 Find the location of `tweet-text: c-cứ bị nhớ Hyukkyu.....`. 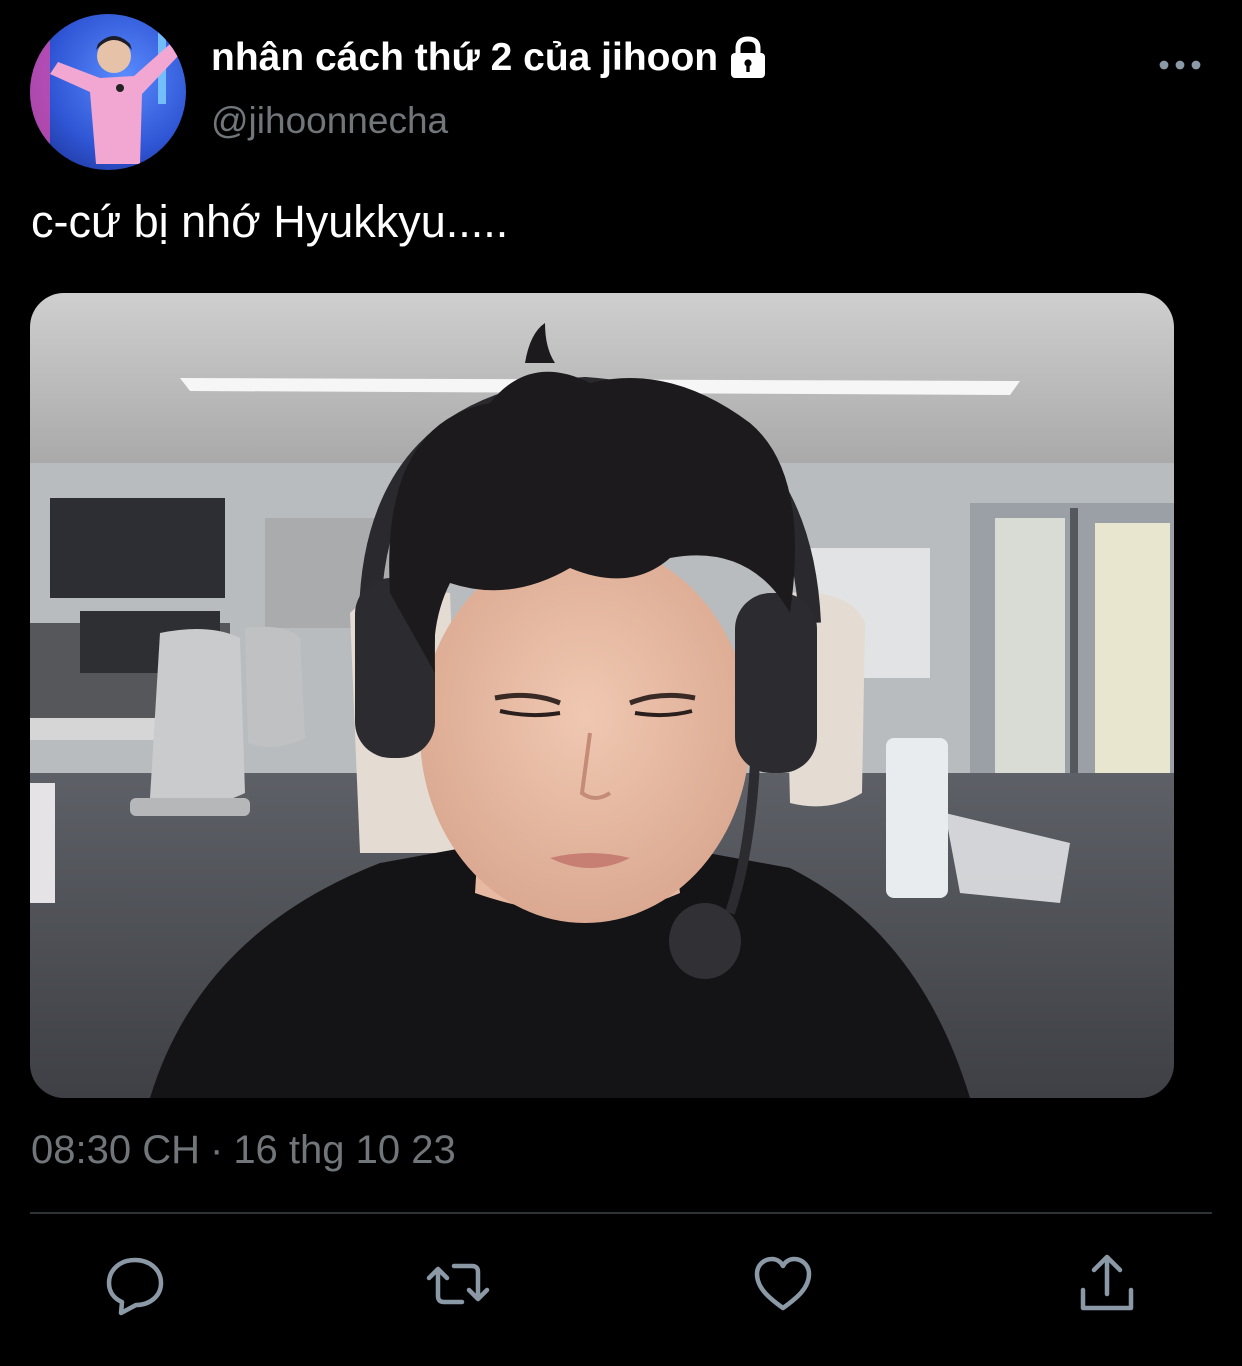

tweet-text: c-cứ bị nhớ Hyukkyu..... is located at coordinates (270, 221).